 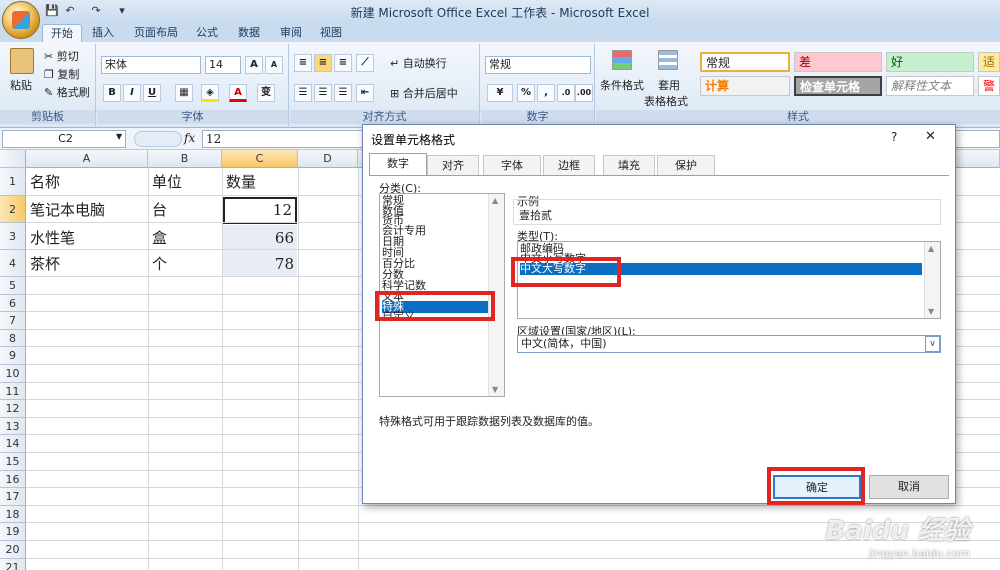 I want to click on grow-font-button: A, so click(x=254, y=65).